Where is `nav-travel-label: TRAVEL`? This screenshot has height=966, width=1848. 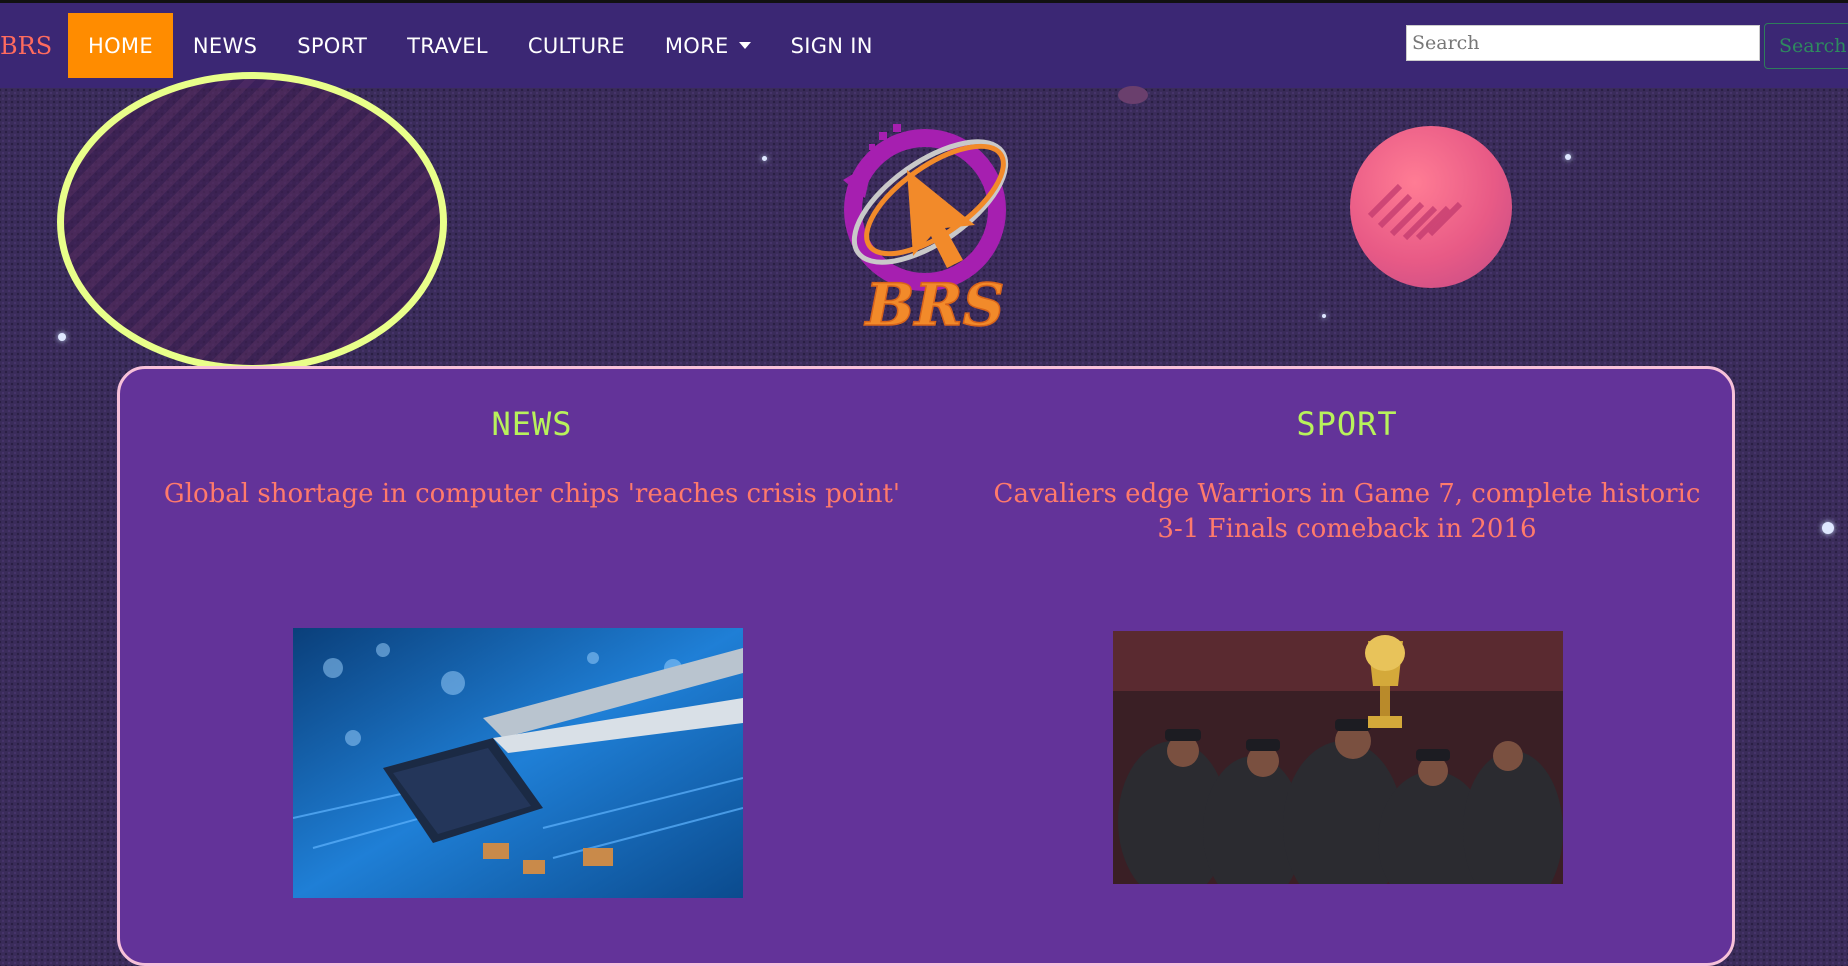
nav-travel-label: TRAVEL is located at coordinates (447, 45).